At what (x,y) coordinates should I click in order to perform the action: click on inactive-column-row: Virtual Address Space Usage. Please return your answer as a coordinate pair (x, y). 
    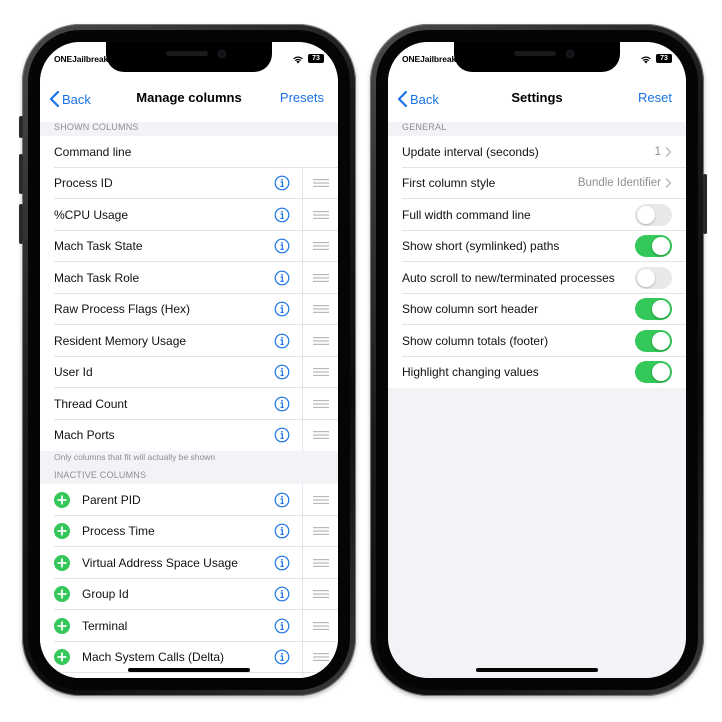
    Looking at the image, I should click on (189, 563).